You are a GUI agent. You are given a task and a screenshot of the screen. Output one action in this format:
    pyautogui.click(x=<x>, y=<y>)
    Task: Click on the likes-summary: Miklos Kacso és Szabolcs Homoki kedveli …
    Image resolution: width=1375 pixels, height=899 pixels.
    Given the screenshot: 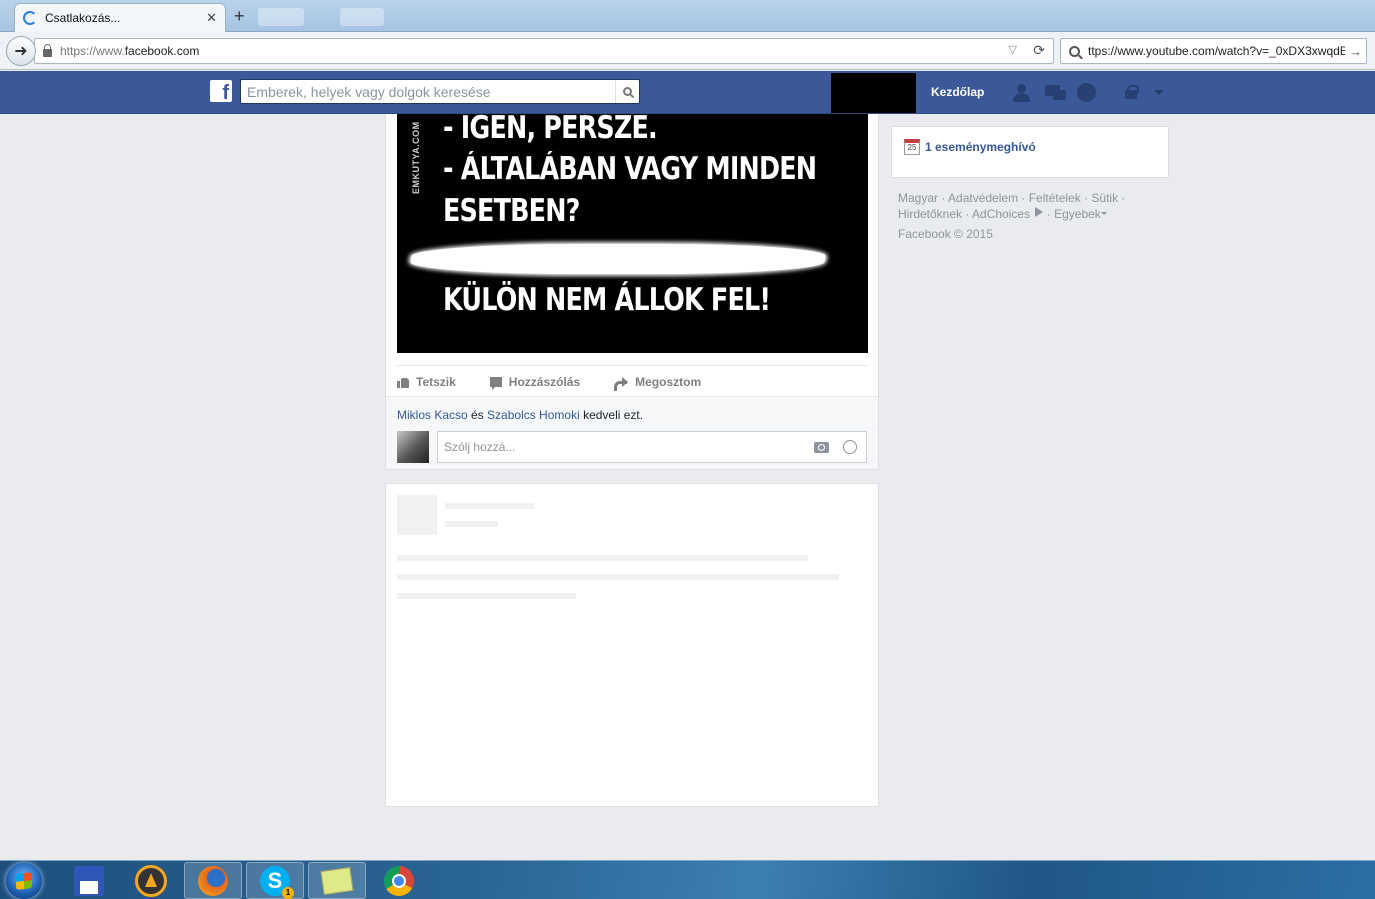 What is the action you would take?
    pyautogui.click(x=520, y=415)
    